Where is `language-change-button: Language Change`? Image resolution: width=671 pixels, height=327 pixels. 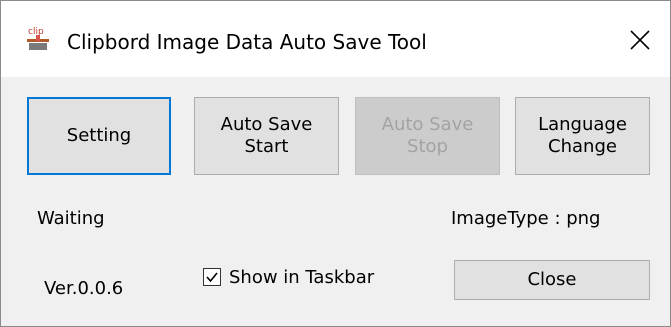 language-change-button: Language Change is located at coordinates (582, 136).